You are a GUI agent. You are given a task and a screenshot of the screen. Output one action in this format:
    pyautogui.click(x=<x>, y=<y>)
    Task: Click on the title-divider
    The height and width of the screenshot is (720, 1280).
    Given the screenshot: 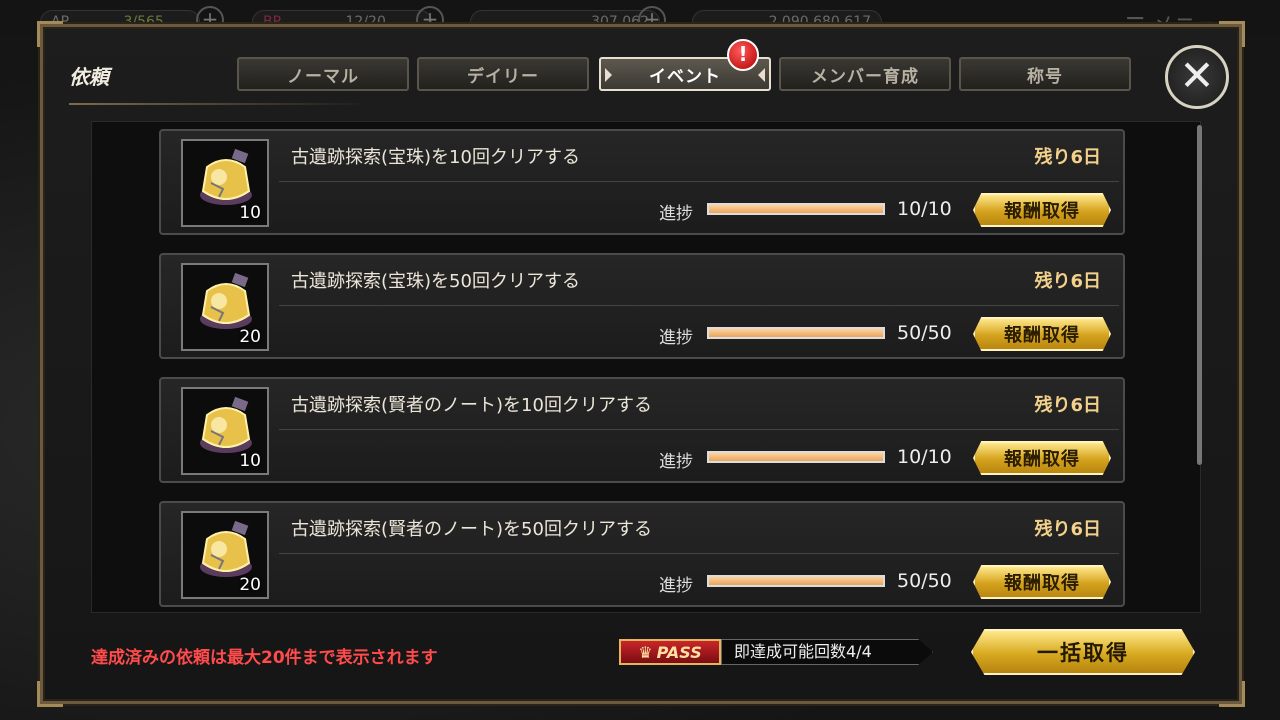 What is the action you would take?
    pyautogui.click(x=219, y=104)
    